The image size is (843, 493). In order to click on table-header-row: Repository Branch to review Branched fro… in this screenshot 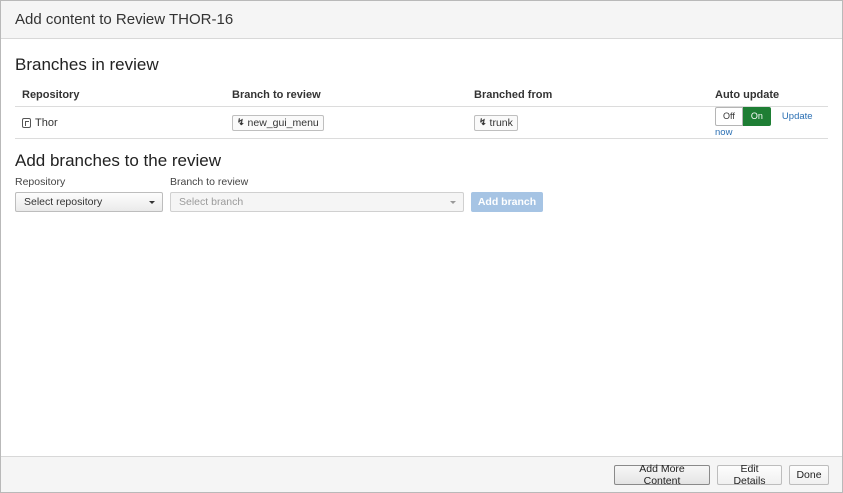, I will do `click(421, 95)`.